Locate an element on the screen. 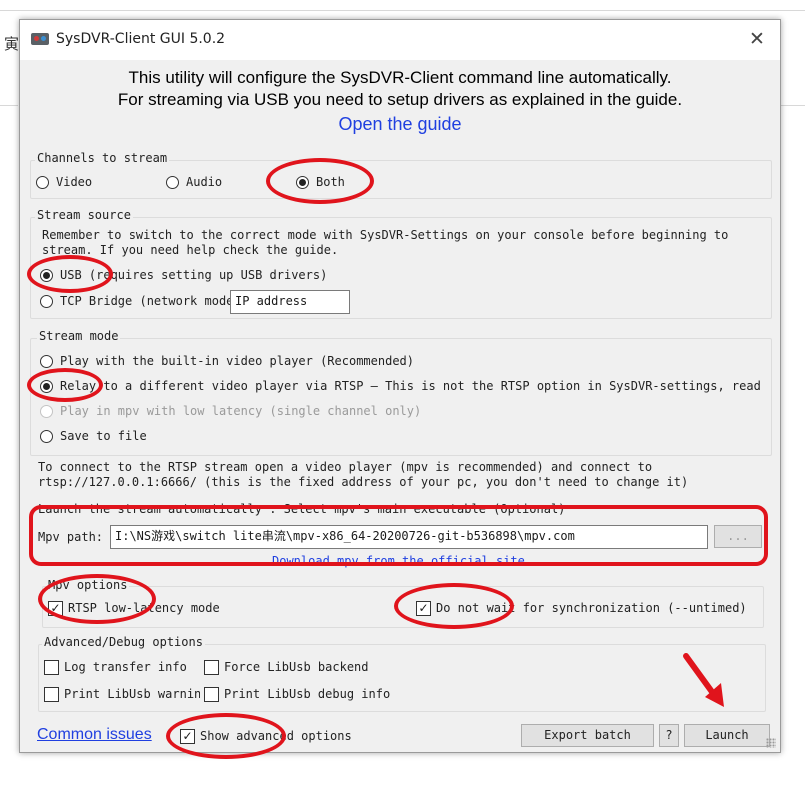  print-libusb-debug-checkbox is located at coordinates (211, 694).